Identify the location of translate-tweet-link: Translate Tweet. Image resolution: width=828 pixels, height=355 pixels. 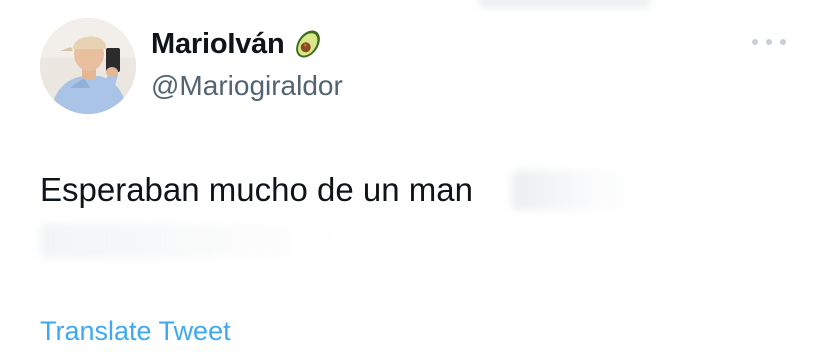
(135, 331).